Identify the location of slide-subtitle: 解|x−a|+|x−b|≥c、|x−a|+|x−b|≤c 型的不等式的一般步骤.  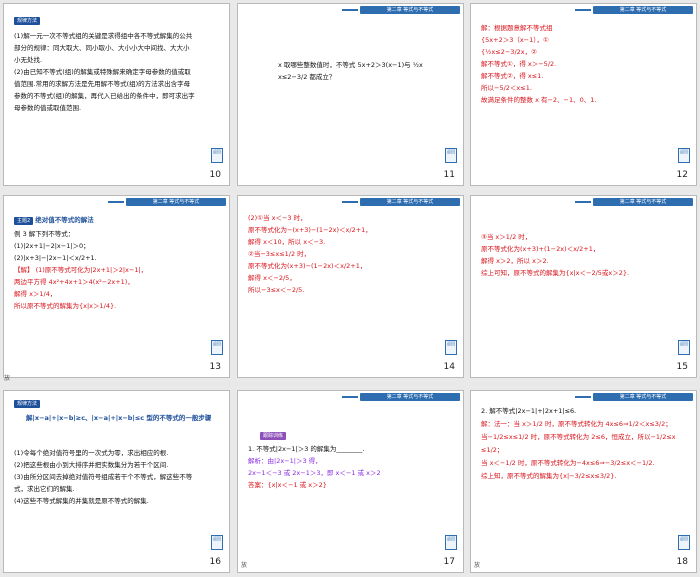
(119, 418).